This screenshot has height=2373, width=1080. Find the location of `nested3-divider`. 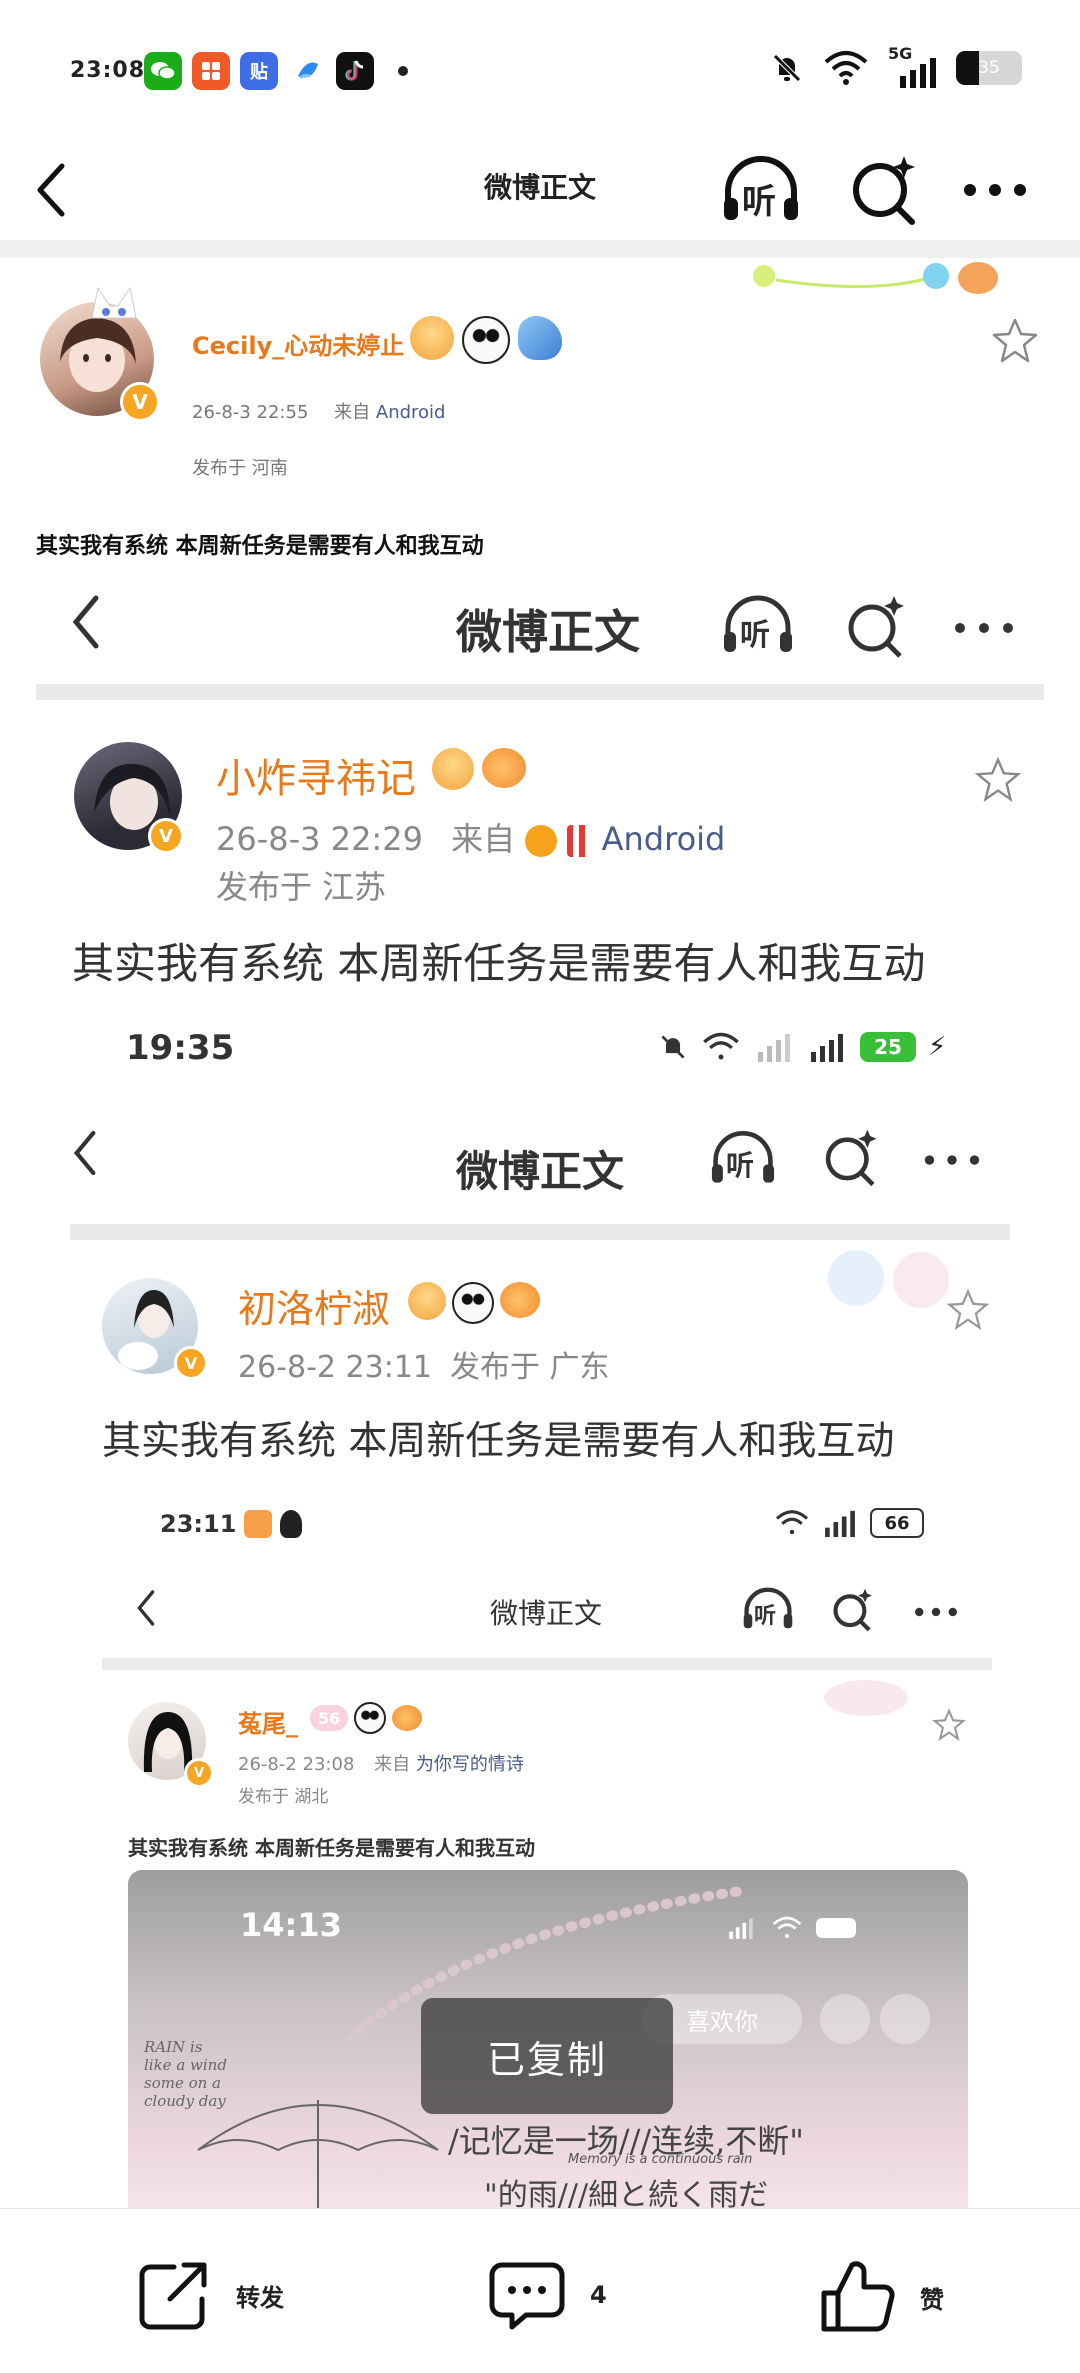

nested3-divider is located at coordinates (547, 1664).